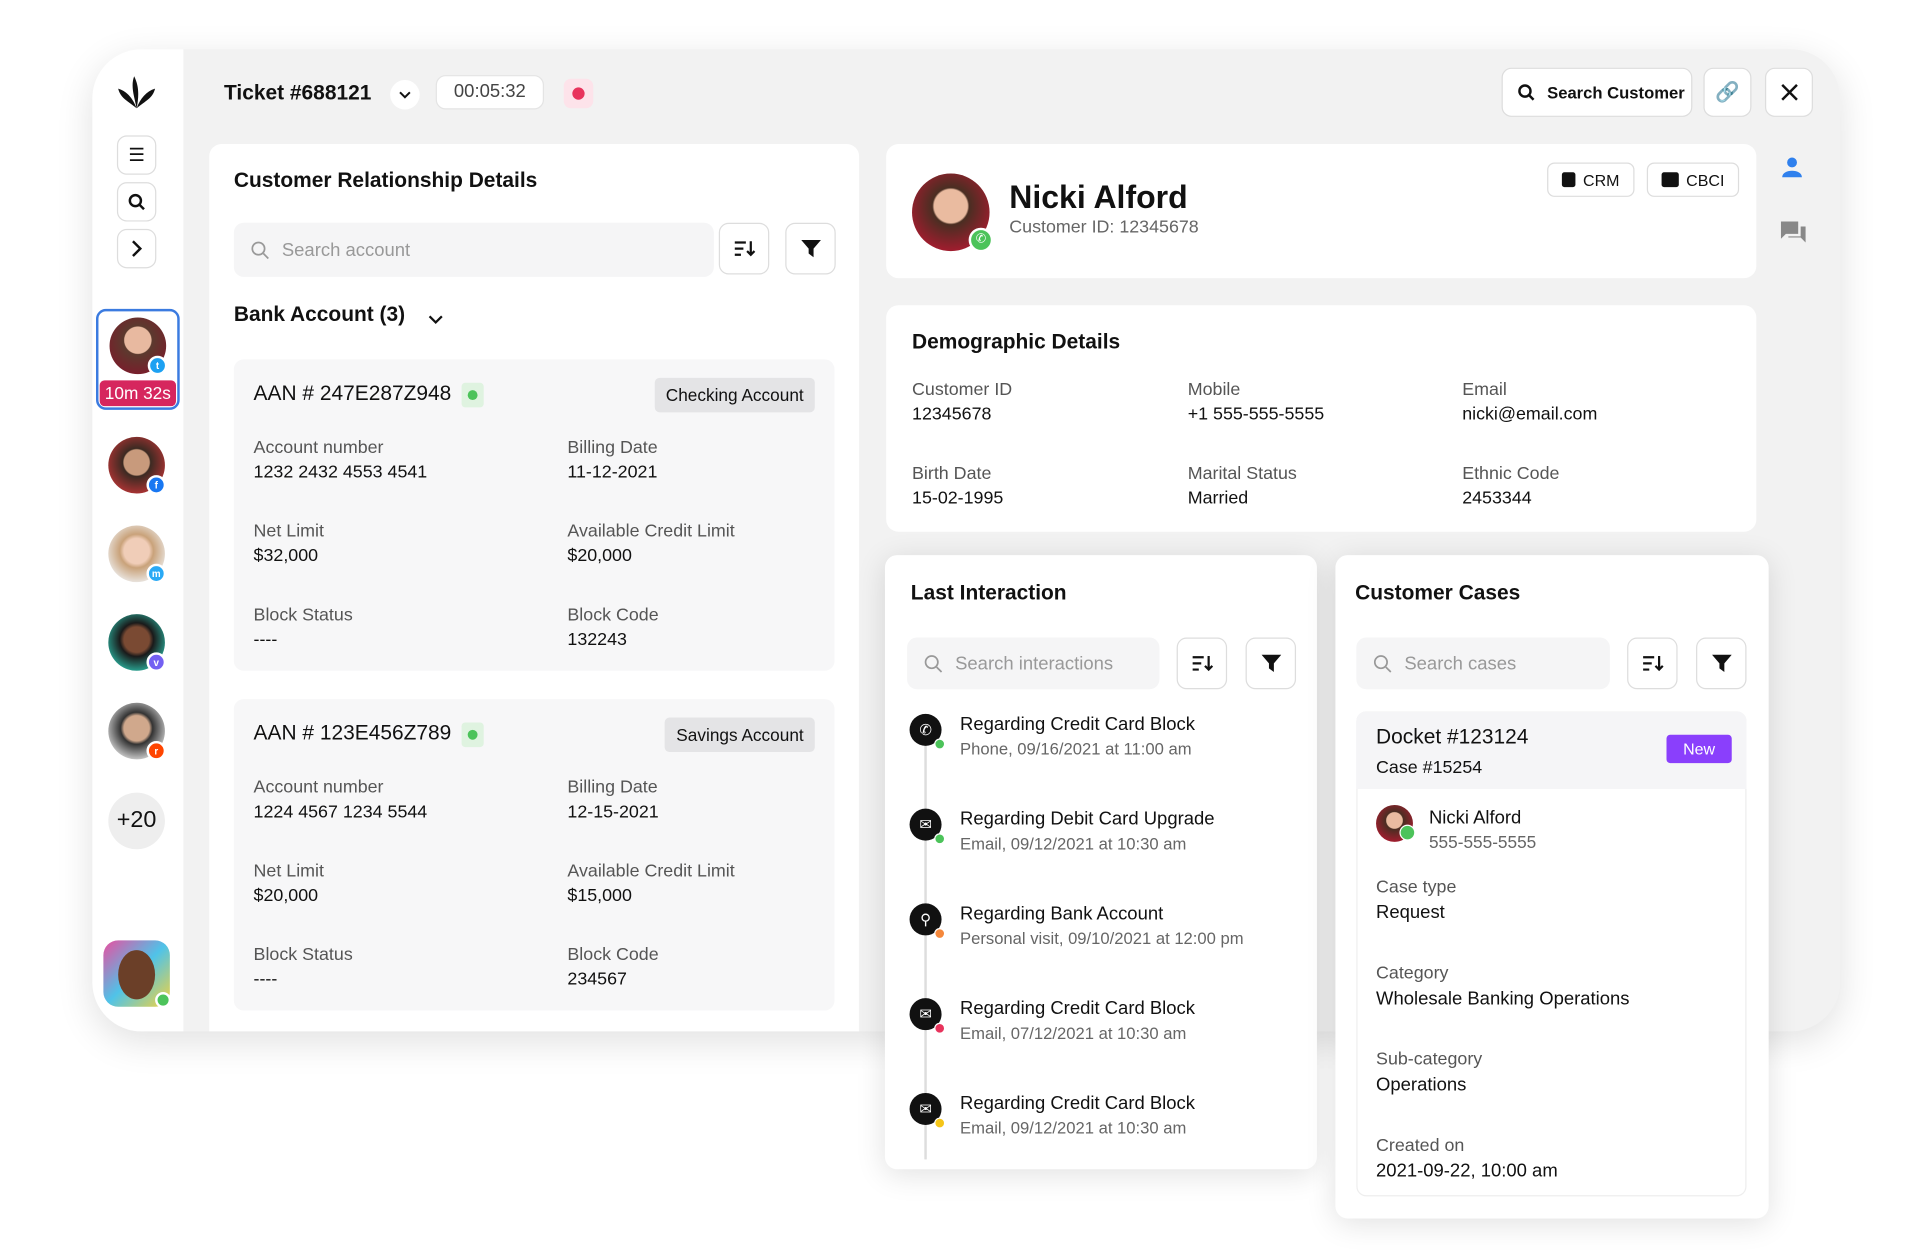 The height and width of the screenshot is (1260, 1920). I want to click on phone-icon: ✆, so click(981, 240).